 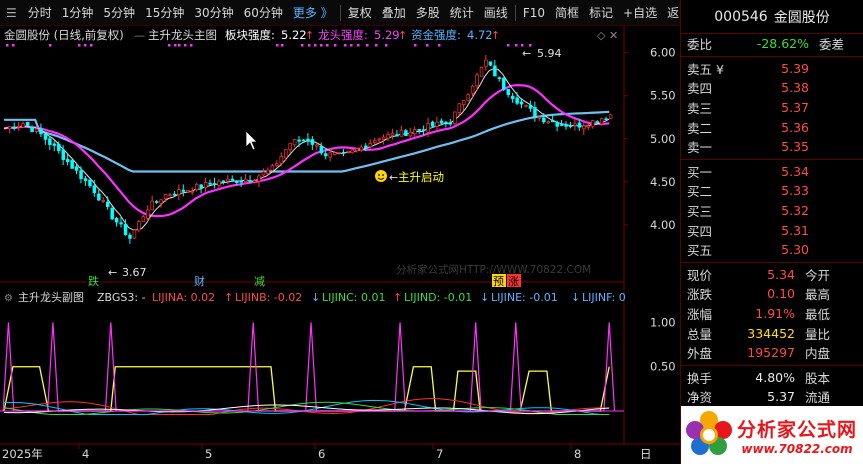 I want to click on tab-5min: 5分钟, so click(x=119, y=13).